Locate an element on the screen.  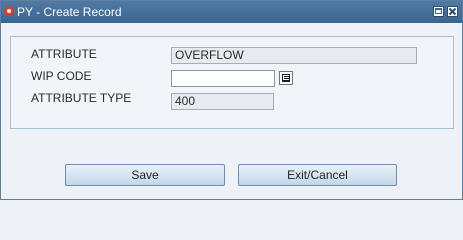
restore-icon is located at coordinates (438, 11).